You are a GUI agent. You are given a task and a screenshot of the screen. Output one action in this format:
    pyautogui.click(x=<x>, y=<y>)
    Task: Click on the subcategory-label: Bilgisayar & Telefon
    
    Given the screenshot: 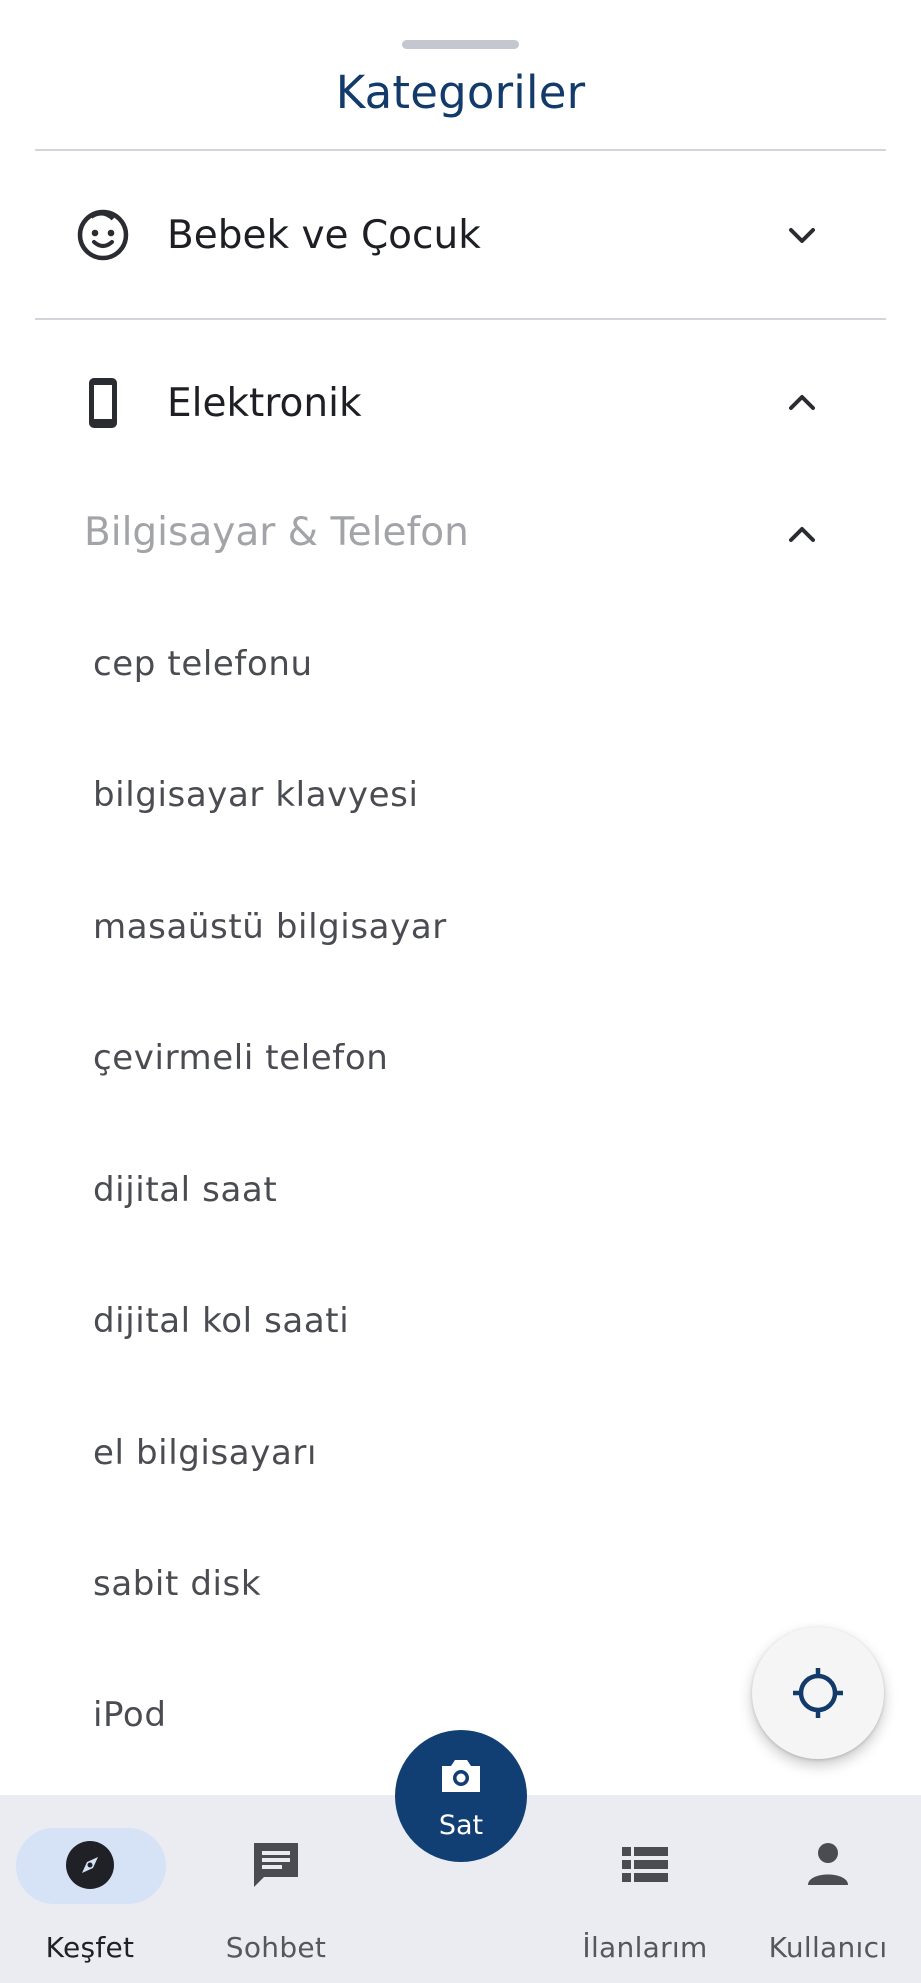 What is the action you would take?
    pyautogui.click(x=276, y=532)
    